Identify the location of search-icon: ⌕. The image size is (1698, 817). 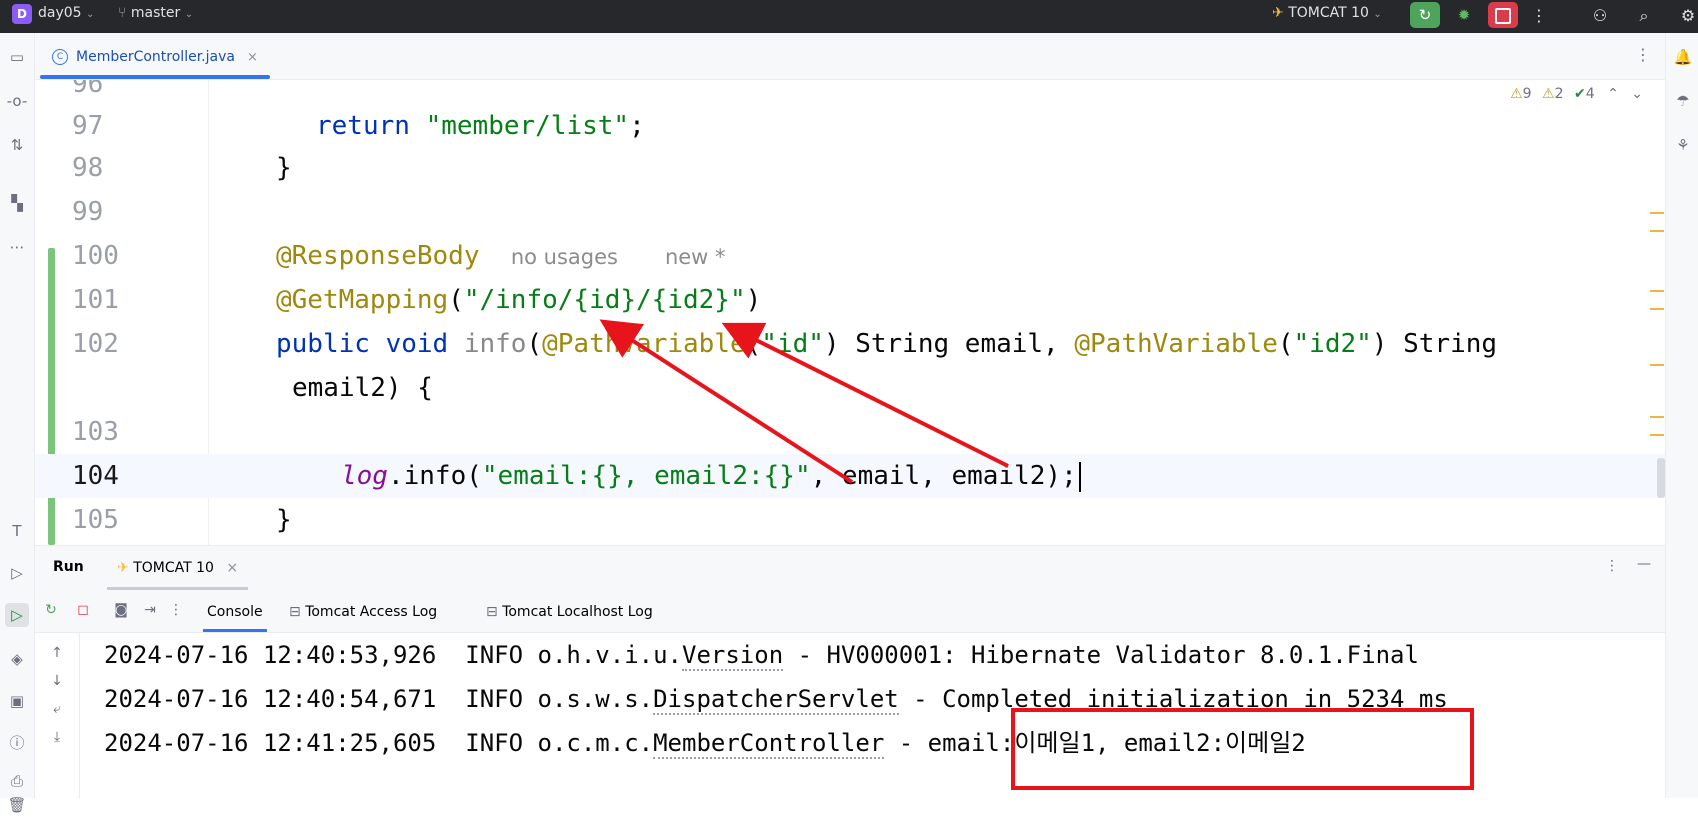
(1644, 16).